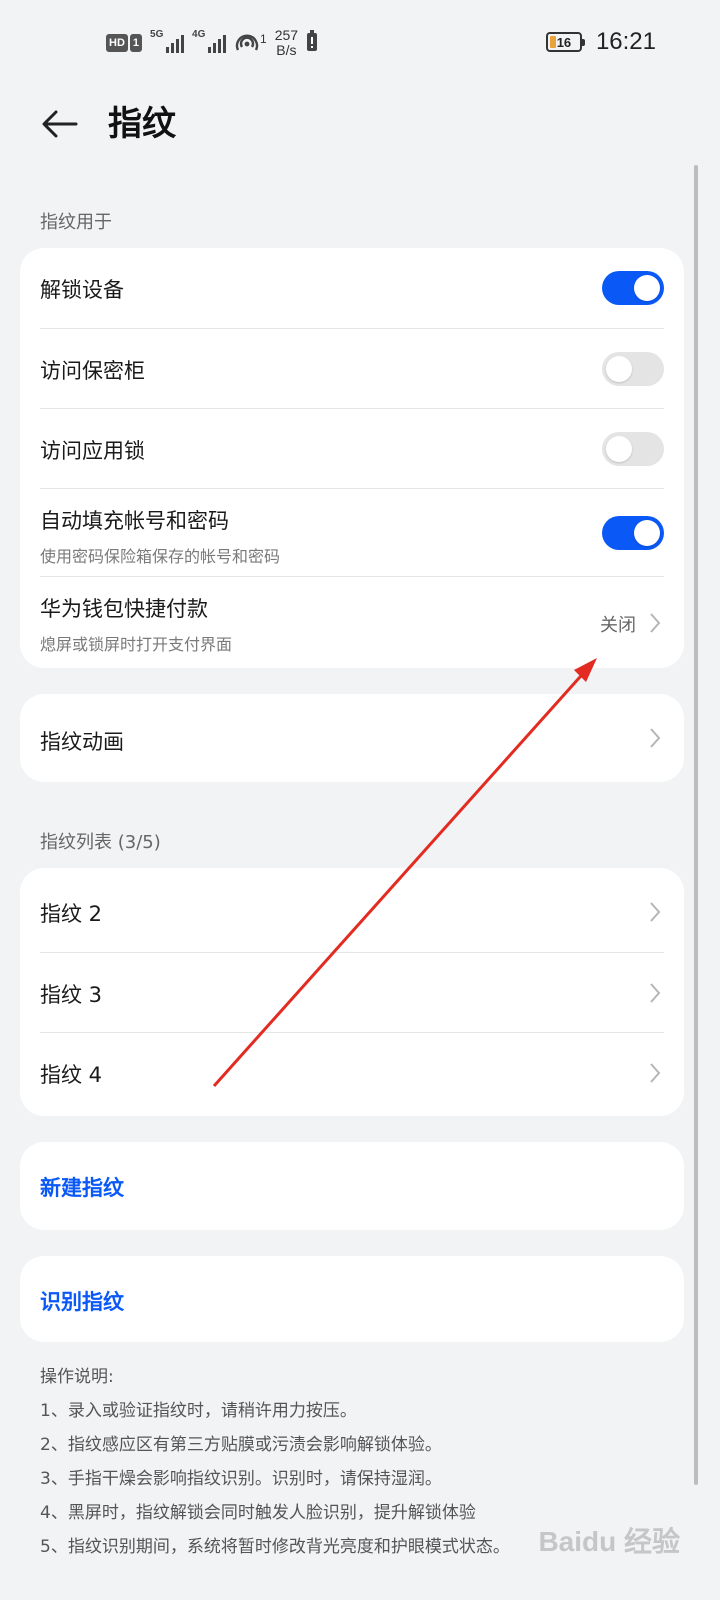 The image size is (720, 1600). What do you see at coordinates (352, 448) in the screenshot?
I see `app-lock-row: 访问应用锁` at bounding box center [352, 448].